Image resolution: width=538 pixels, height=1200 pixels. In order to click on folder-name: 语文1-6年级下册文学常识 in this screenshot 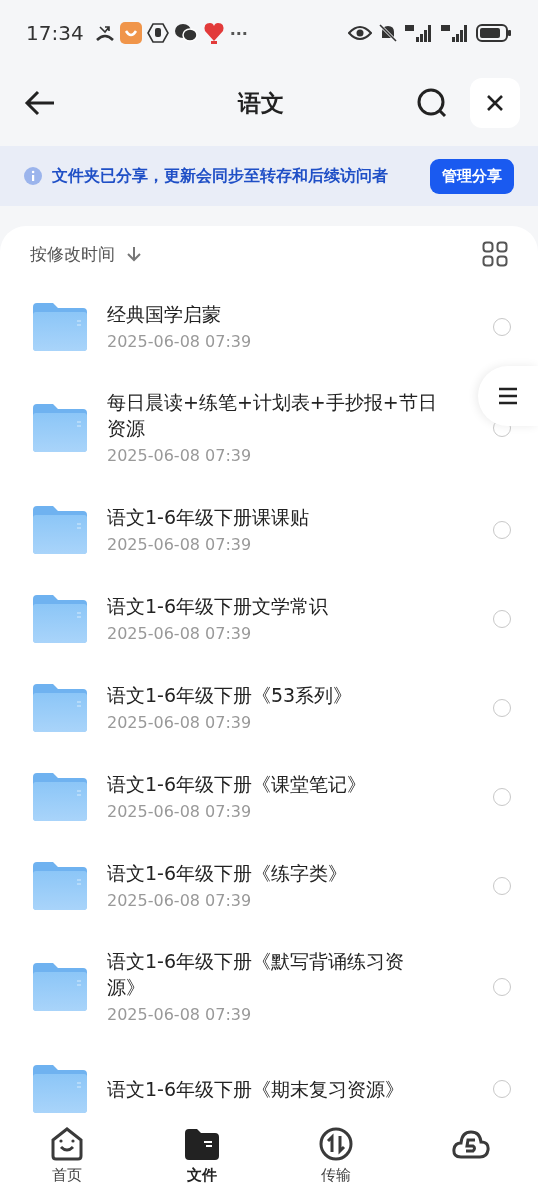, I will do `click(272, 605)`.